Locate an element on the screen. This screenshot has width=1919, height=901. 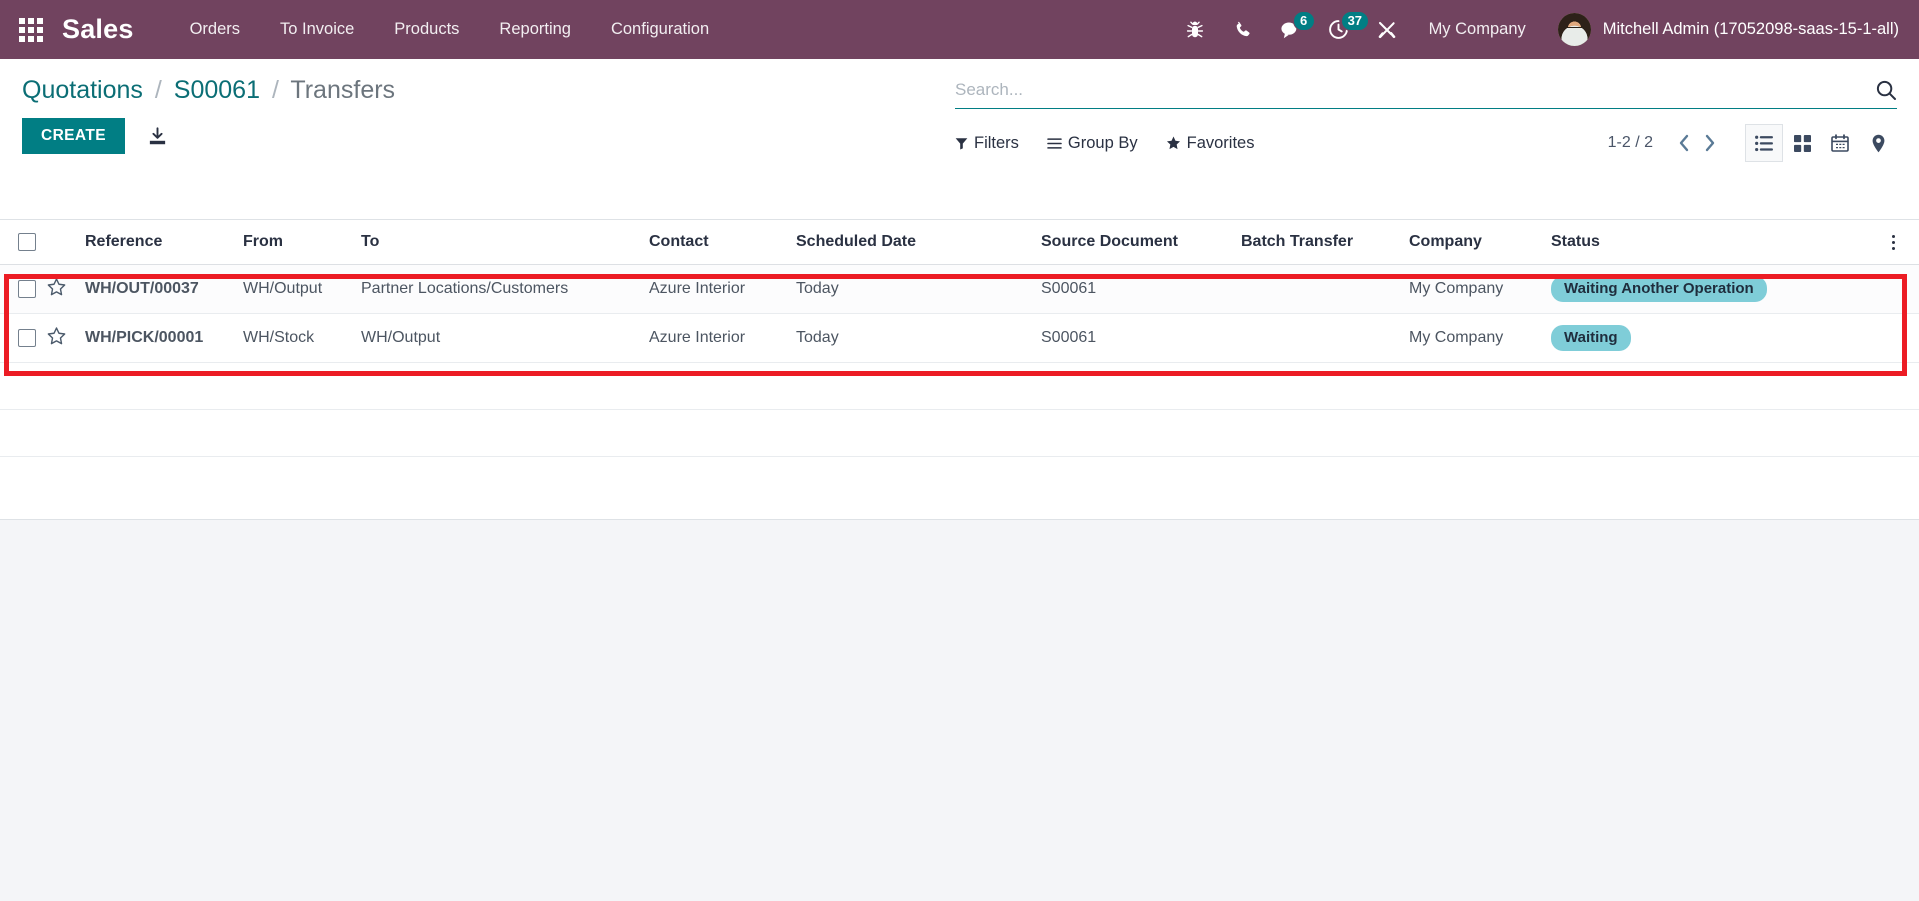
cell-from: WH/Output is located at coordinates (302, 289).